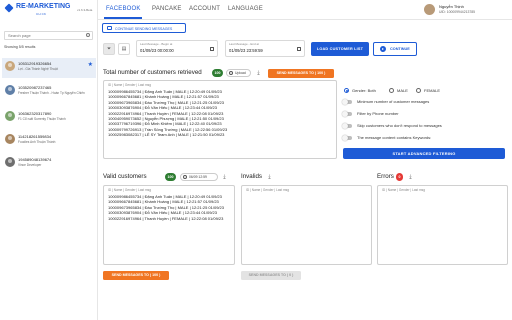 The height and width of the screenshot is (320, 512). I want to click on end-date-field: Last Message - End at 01/09/23 23:59:59, so click(265, 48).